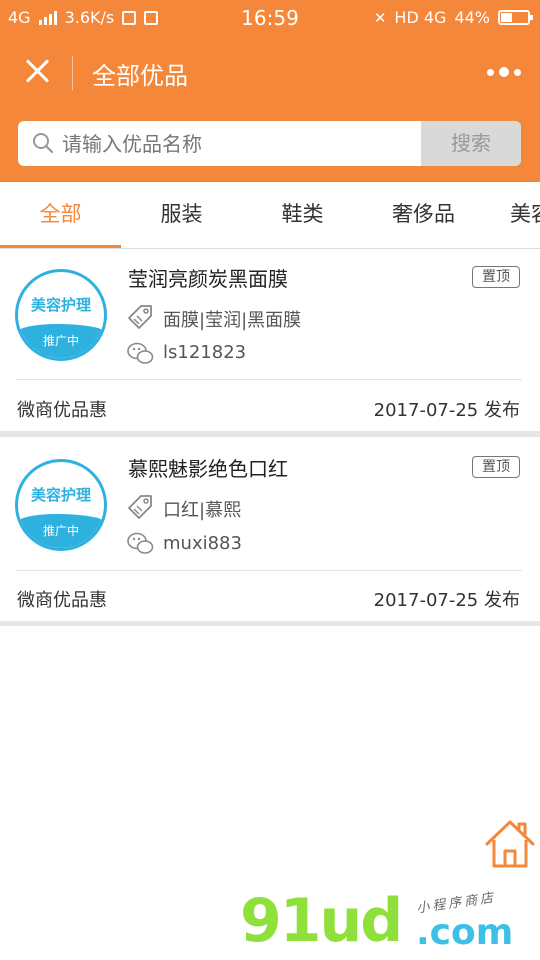 The width and height of the screenshot is (540, 960). What do you see at coordinates (181, 215) in the screenshot?
I see `tab-clothing: 服装` at bounding box center [181, 215].